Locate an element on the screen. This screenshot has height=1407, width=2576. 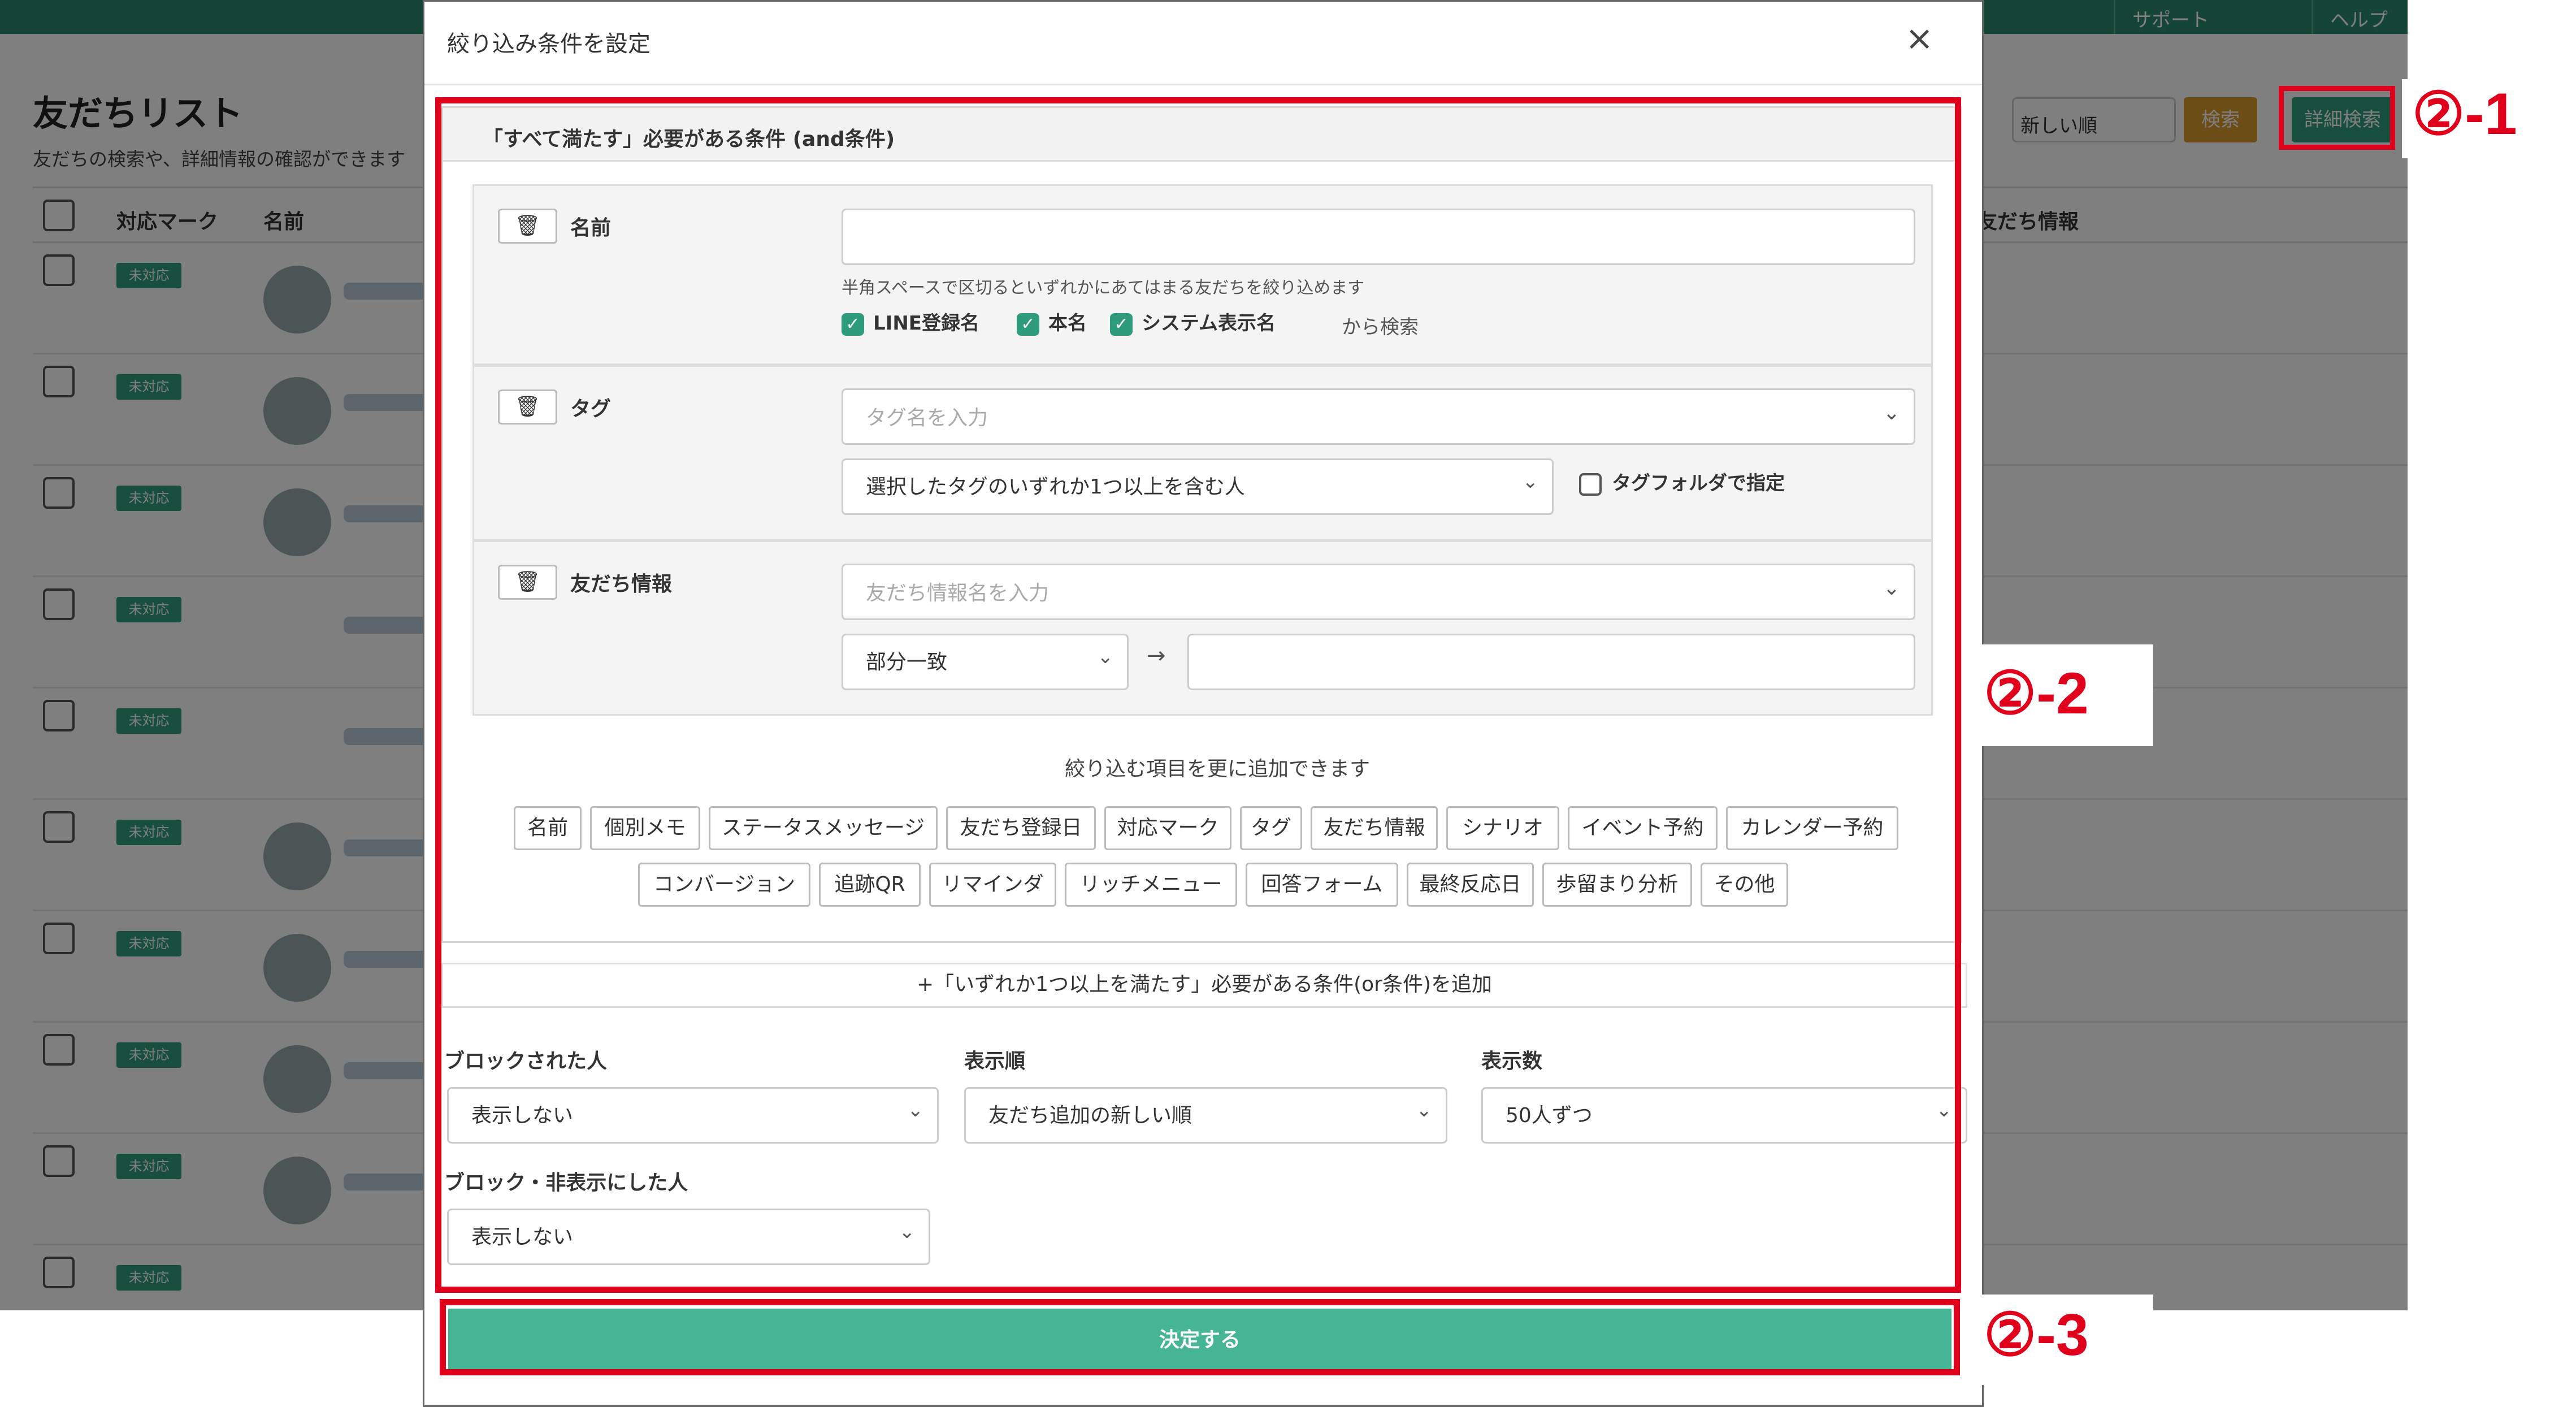
highlight-advanced-search is located at coordinates (2337, 118).